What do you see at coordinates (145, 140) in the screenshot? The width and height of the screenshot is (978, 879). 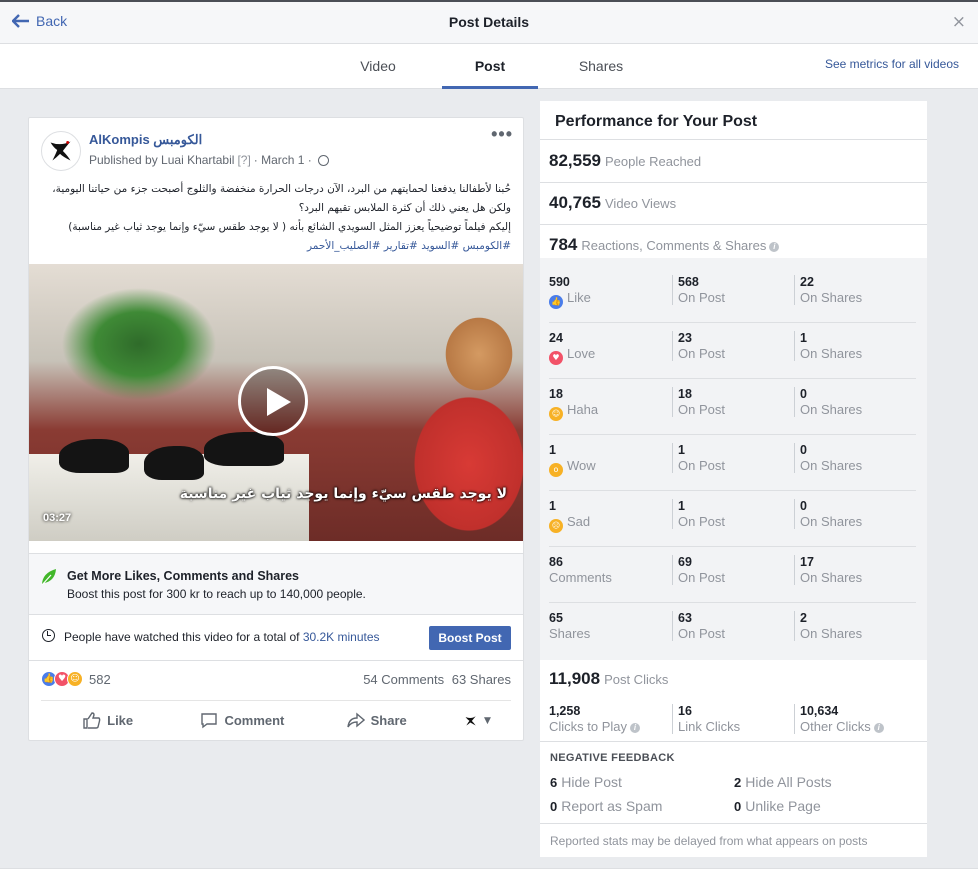 I see `page-name-link: AlKompis الكومبس` at bounding box center [145, 140].